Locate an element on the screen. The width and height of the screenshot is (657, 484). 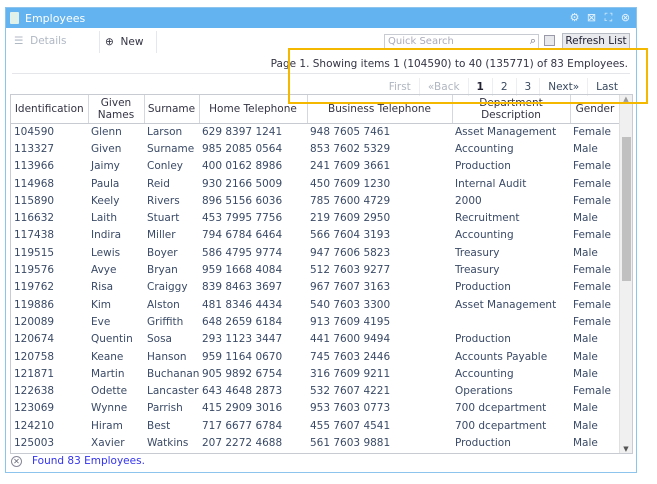
table-cell: 481 8346 4434 is located at coordinates (242, 304).